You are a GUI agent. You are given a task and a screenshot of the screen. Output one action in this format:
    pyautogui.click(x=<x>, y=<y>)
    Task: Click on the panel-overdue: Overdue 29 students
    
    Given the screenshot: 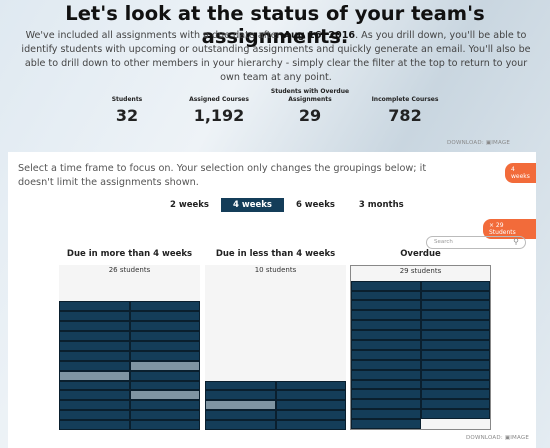 What is the action you would take?
    pyautogui.click(x=420, y=339)
    